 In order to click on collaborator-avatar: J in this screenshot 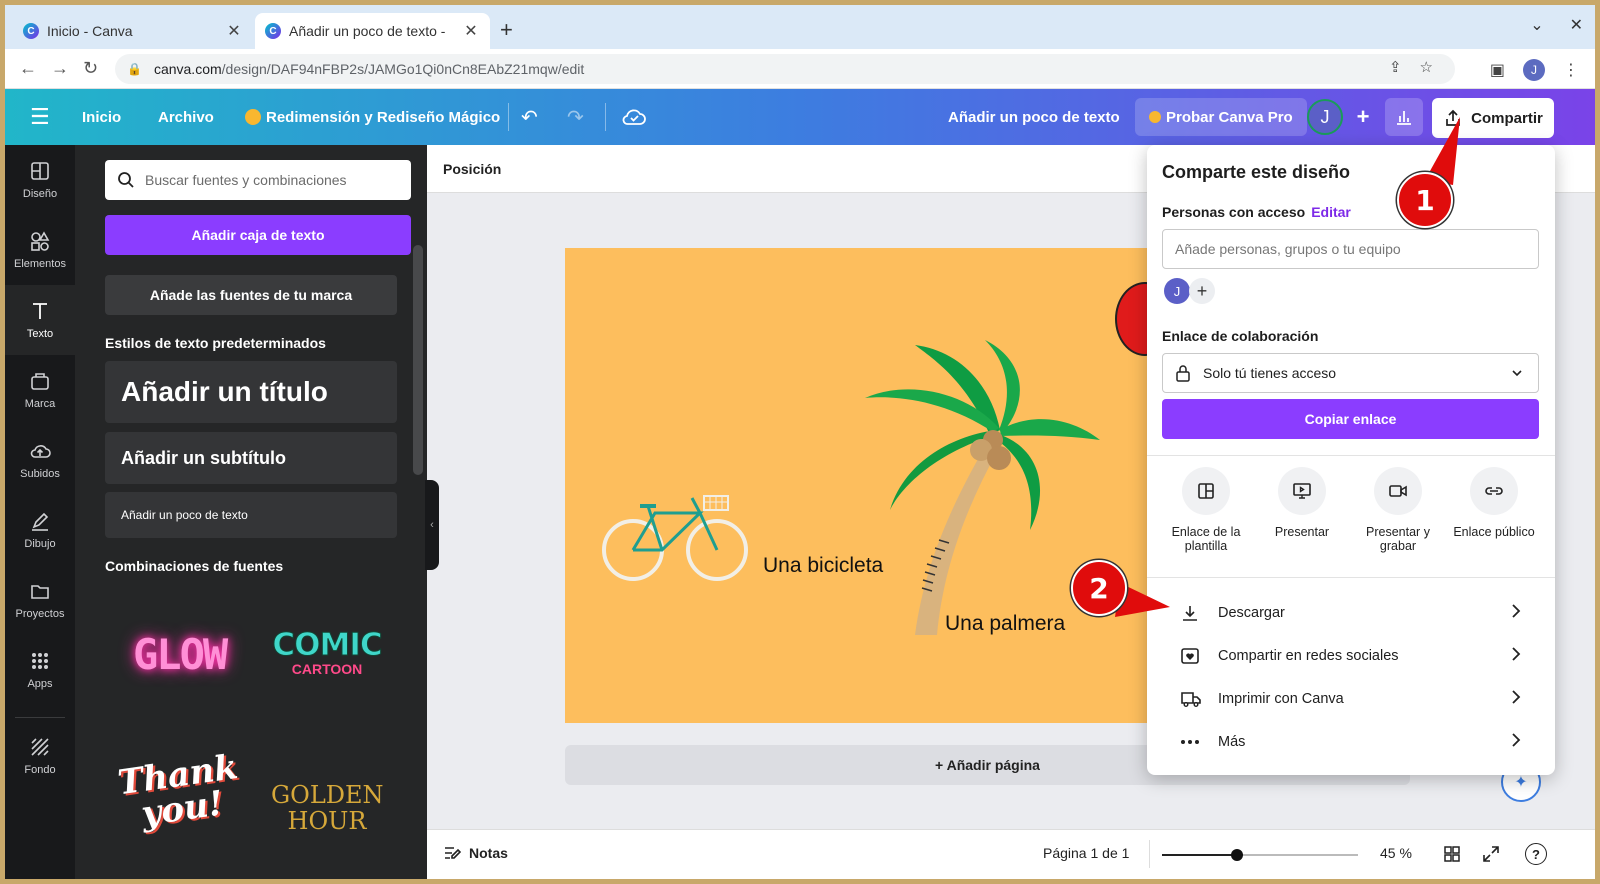, I will do `click(1177, 291)`.